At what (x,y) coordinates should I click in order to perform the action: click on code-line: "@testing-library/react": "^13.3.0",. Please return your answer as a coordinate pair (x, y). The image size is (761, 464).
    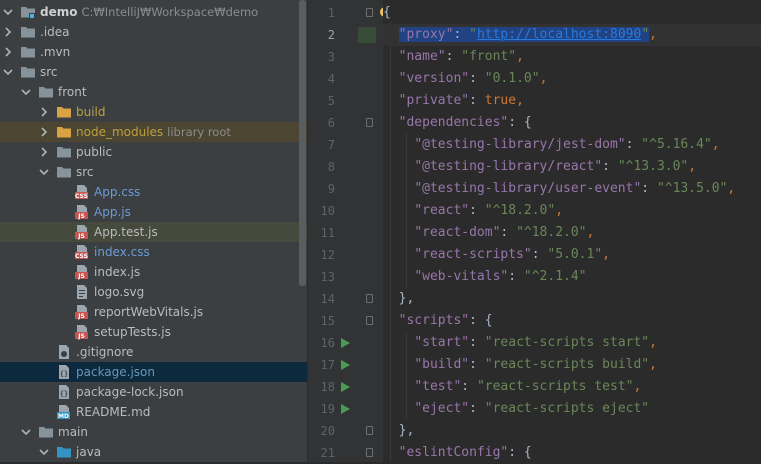
    Looking at the image, I should click on (572, 167).